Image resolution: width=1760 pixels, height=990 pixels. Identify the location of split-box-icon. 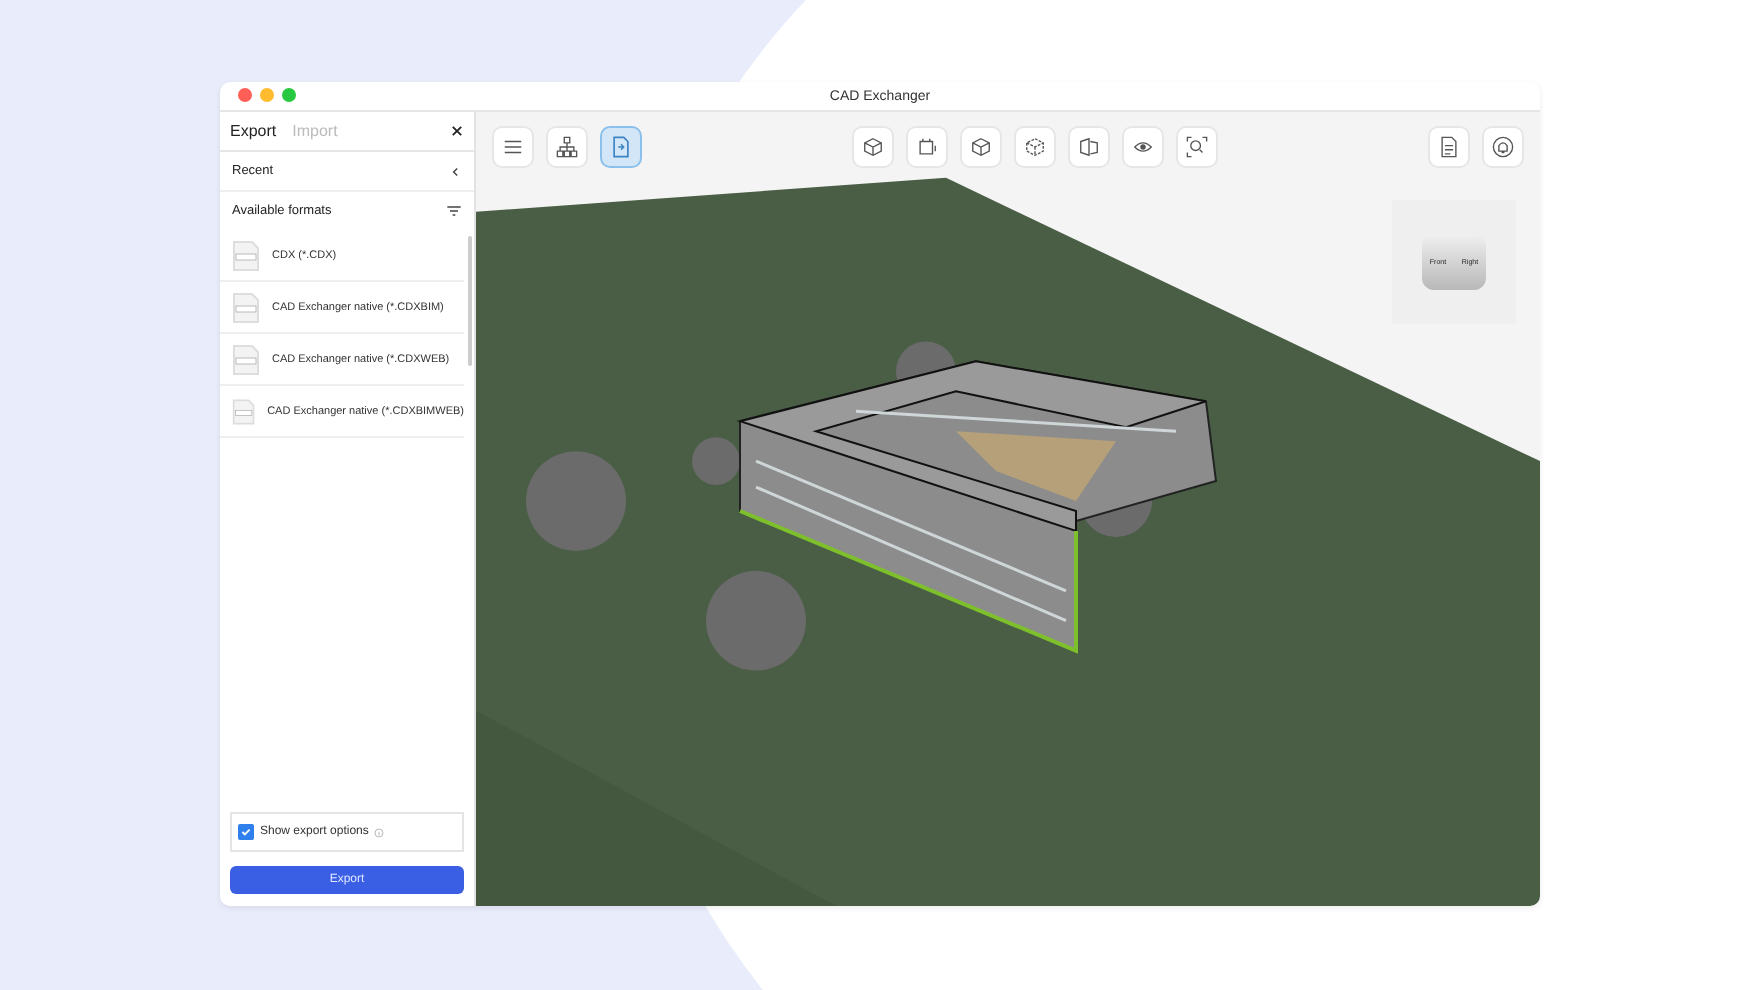
(1089, 147).